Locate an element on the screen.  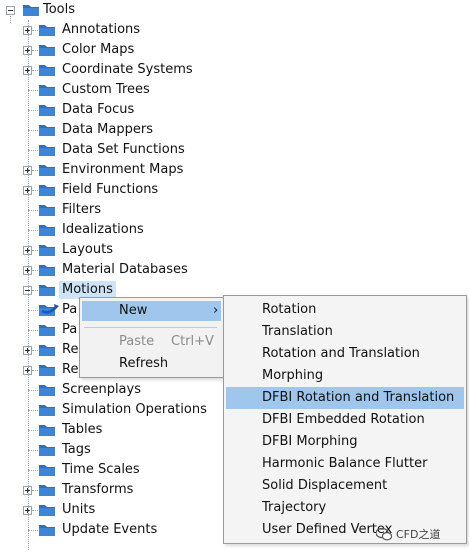
tree-label: Coordinate Systems is located at coordinates (127, 70).